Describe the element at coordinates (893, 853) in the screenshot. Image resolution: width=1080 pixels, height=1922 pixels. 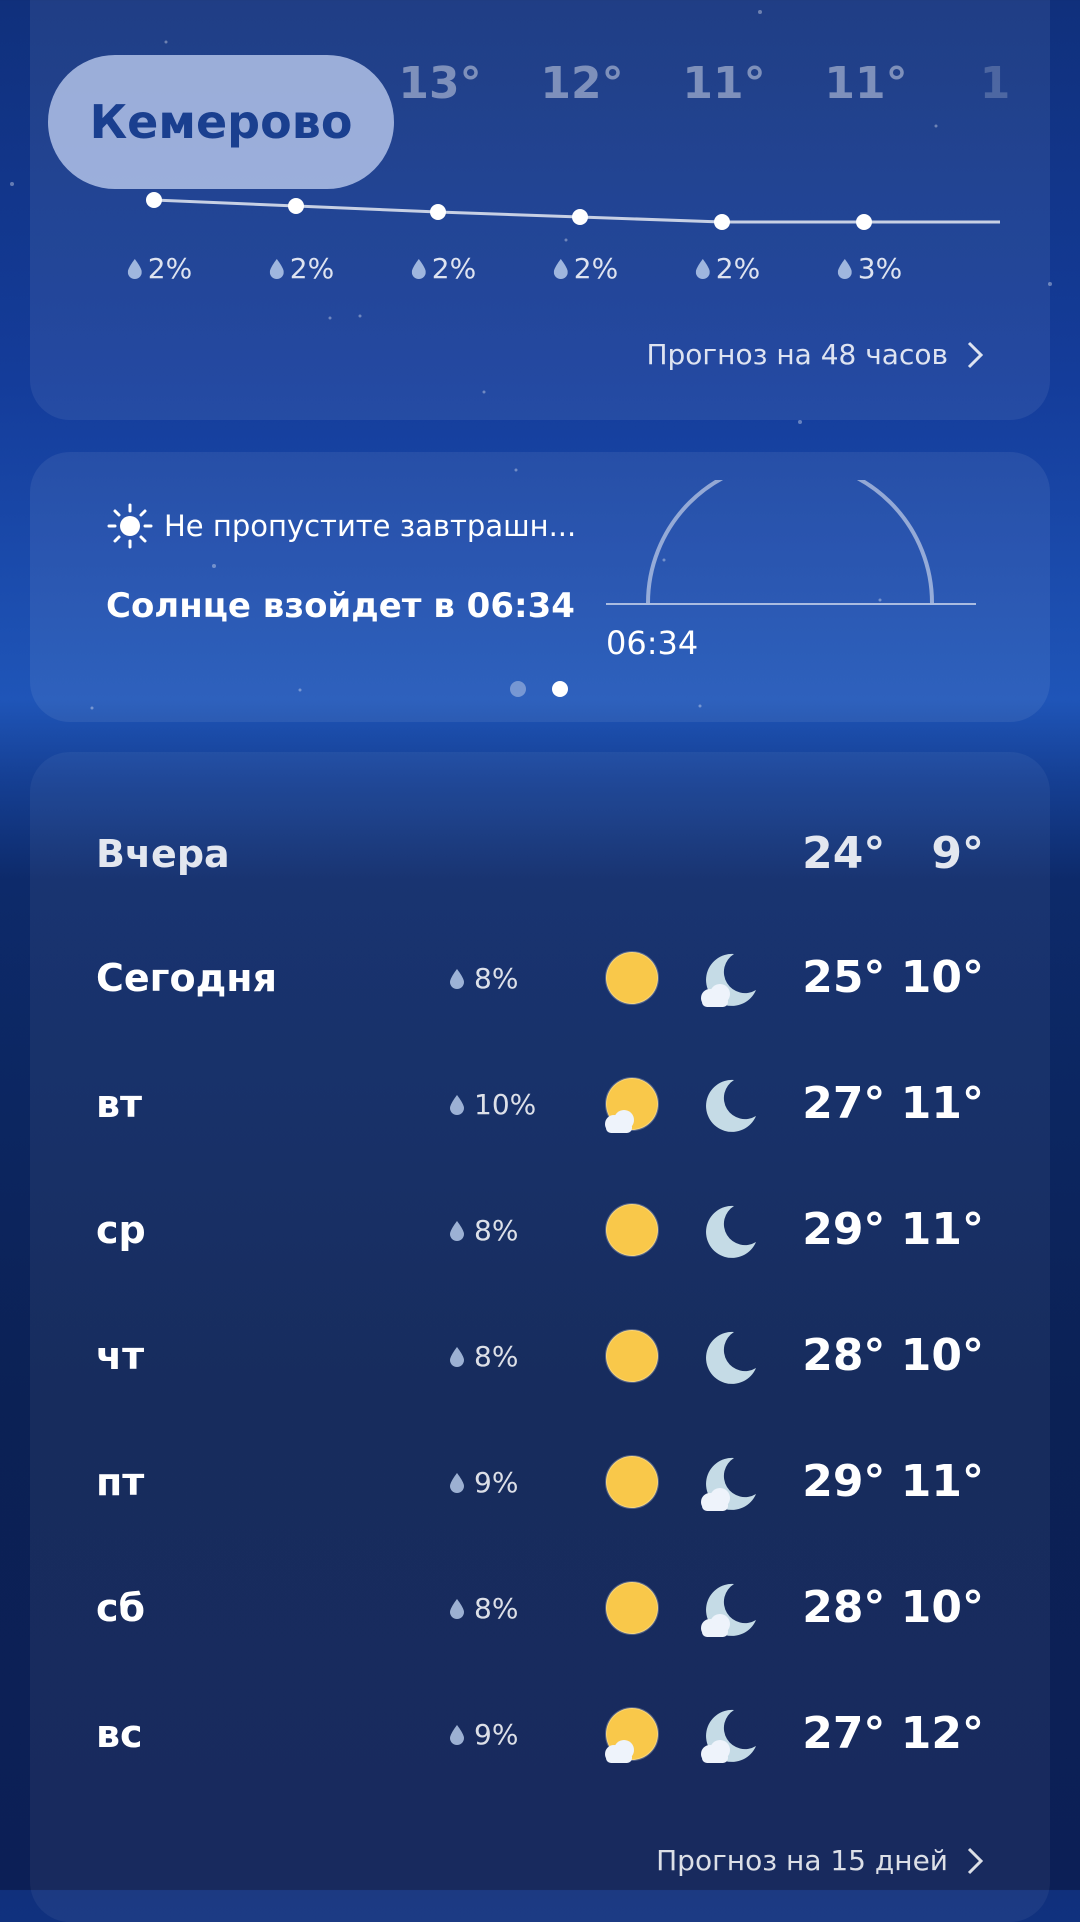
I see `temperature-range: 24° 9°` at that location.